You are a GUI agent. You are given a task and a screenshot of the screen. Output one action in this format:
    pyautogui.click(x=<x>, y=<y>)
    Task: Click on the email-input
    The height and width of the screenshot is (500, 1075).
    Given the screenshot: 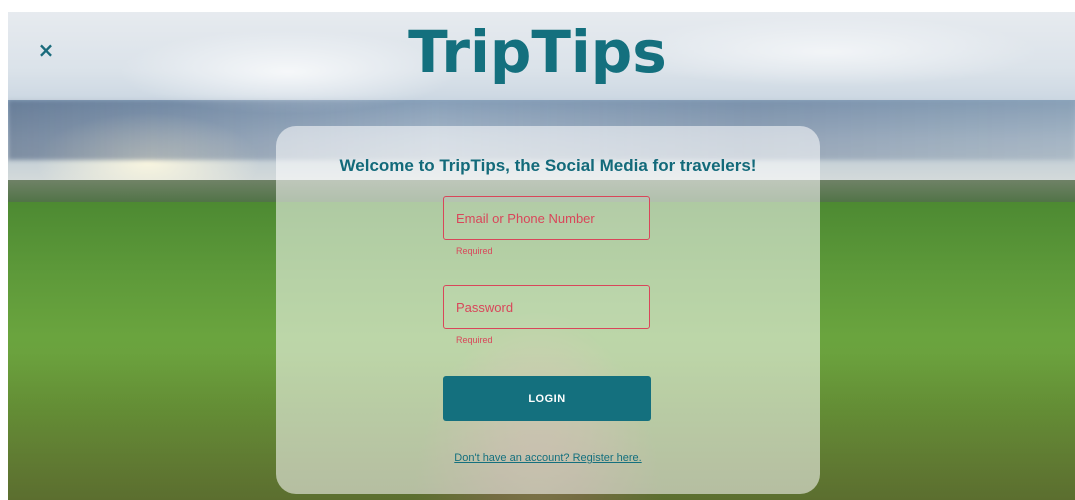 What is the action you would take?
    pyautogui.click(x=546, y=218)
    